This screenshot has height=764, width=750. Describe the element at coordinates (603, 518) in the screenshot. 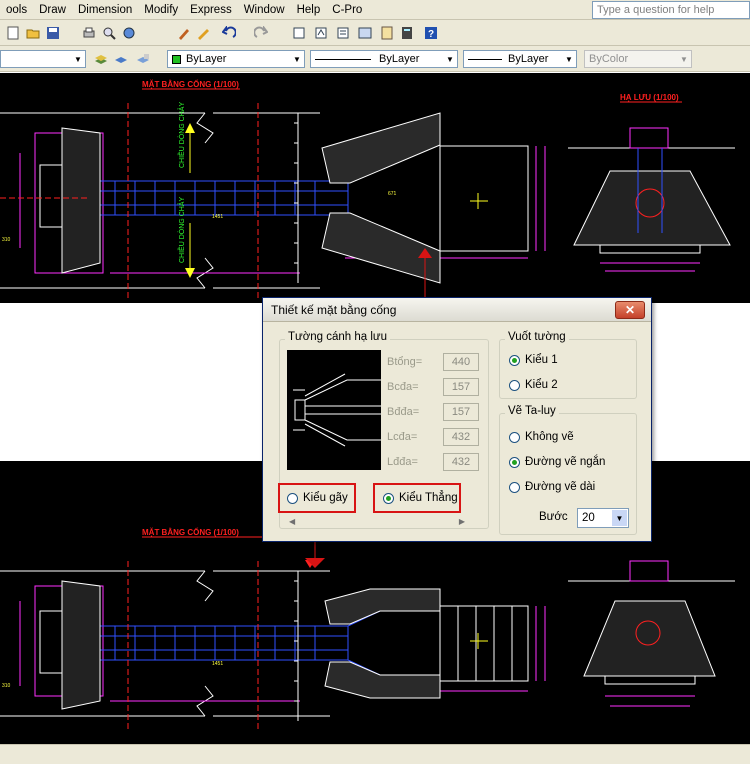

I see `buoc-select: 20 ▼` at that location.